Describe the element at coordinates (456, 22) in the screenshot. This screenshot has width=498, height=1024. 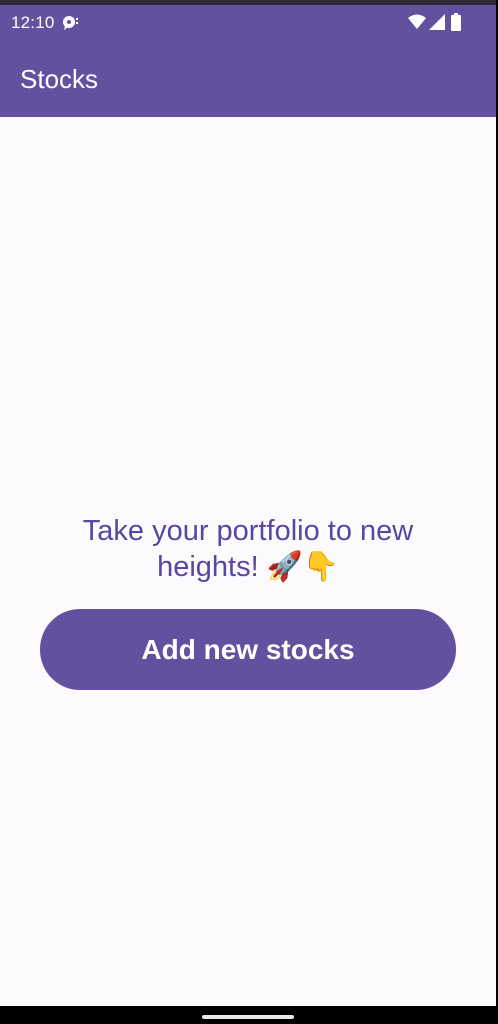
I see `battery-icon` at that location.